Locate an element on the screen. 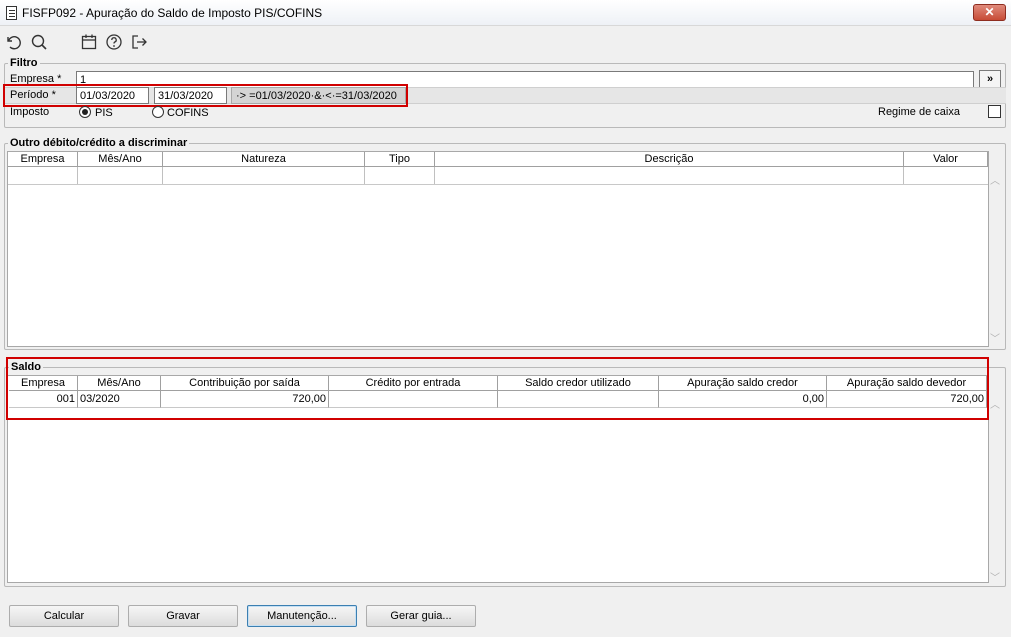 This screenshot has width=1011, height=637. saldo-highlight is located at coordinates (497, 388).